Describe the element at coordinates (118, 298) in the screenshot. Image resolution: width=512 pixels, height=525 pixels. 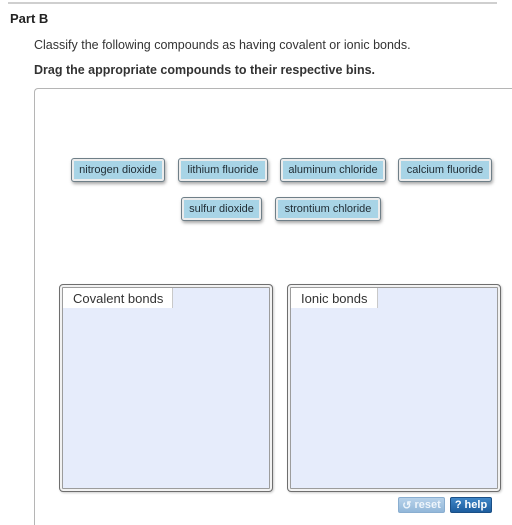
I see `bin-label-covalent: Covalent bonds` at that location.